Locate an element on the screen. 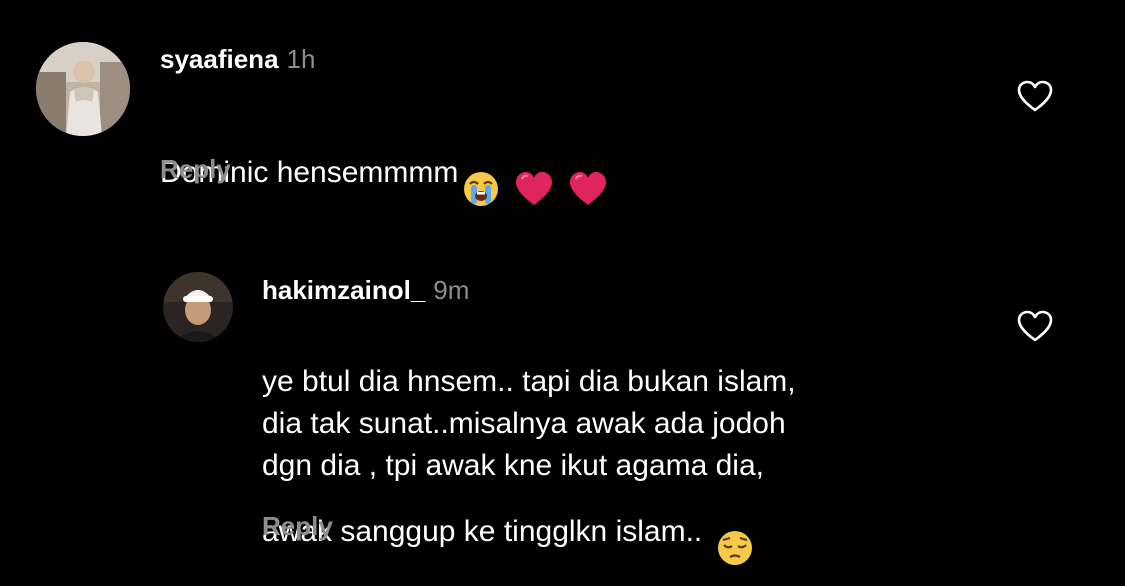 The height and width of the screenshot is (586, 1125). username: hakimzainol_ is located at coordinates (343, 290).